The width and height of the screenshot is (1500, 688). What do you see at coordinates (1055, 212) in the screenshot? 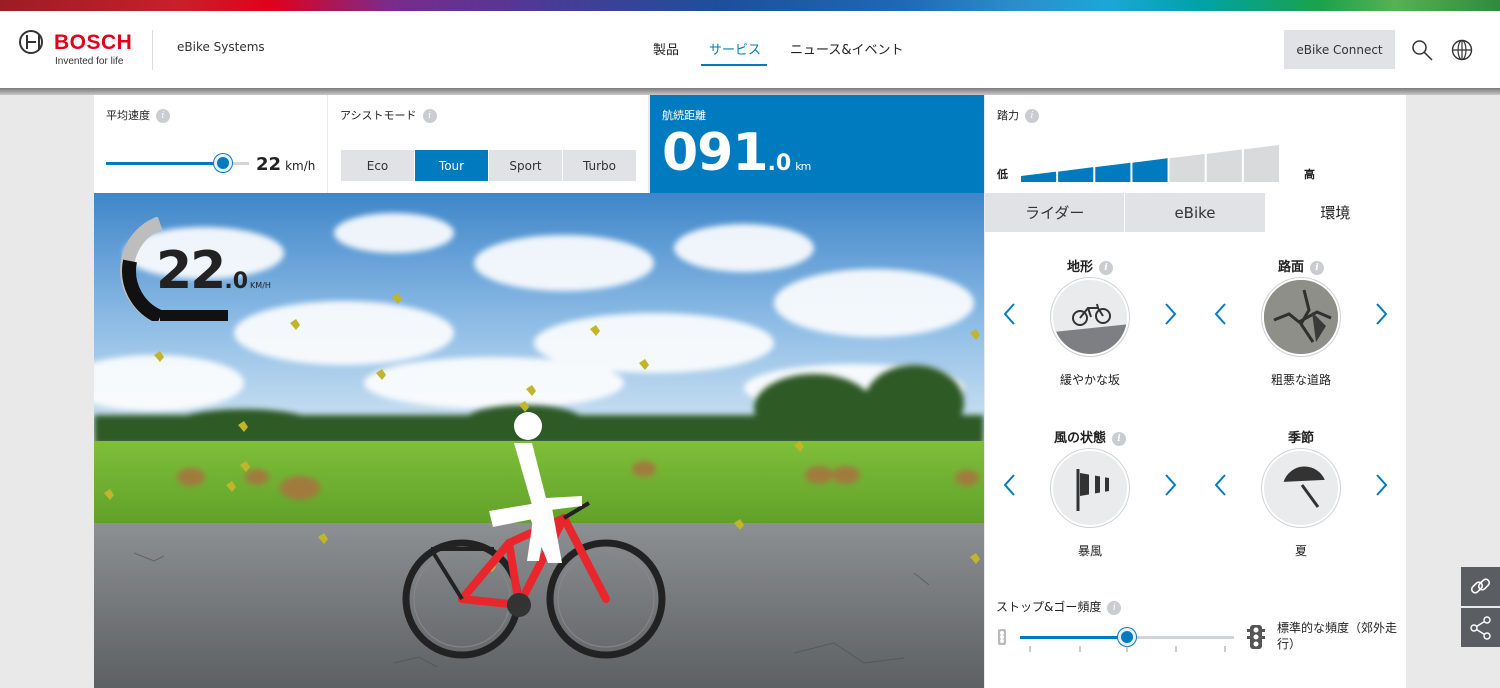
I see `tab-rider: ライダー` at bounding box center [1055, 212].